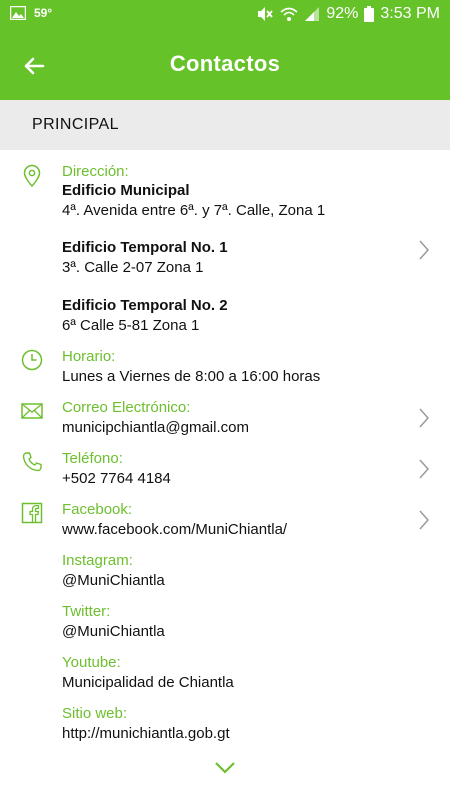 This screenshot has height=800, width=450. Describe the element at coordinates (32, 360) in the screenshot. I see `clock-icon` at that location.